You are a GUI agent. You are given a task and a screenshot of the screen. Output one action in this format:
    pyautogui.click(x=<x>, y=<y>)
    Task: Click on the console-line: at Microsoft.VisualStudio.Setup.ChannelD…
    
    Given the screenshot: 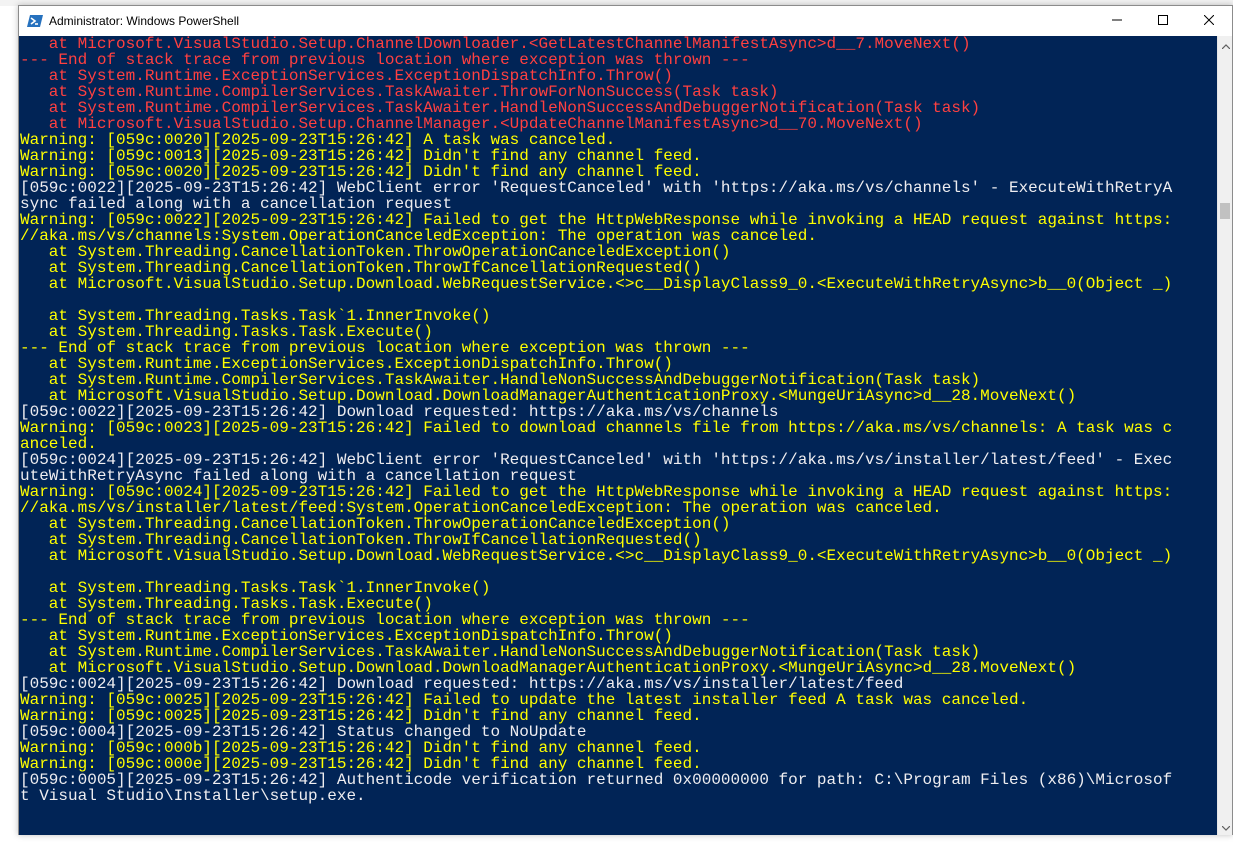 What is the action you would take?
    pyautogui.click(x=495, y=44)
    